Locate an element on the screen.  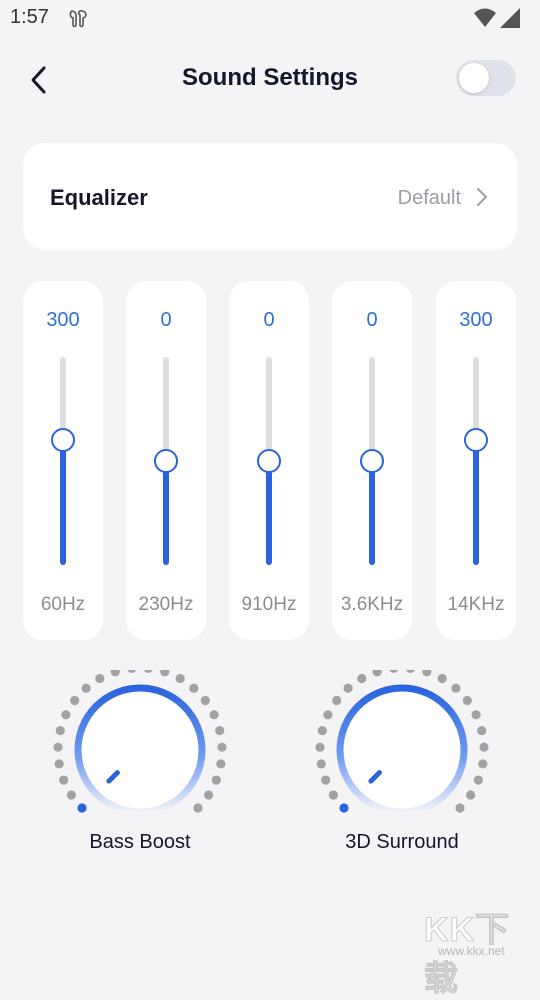
band-frequency-label: 14KHz is located at coordinates (476, 604).